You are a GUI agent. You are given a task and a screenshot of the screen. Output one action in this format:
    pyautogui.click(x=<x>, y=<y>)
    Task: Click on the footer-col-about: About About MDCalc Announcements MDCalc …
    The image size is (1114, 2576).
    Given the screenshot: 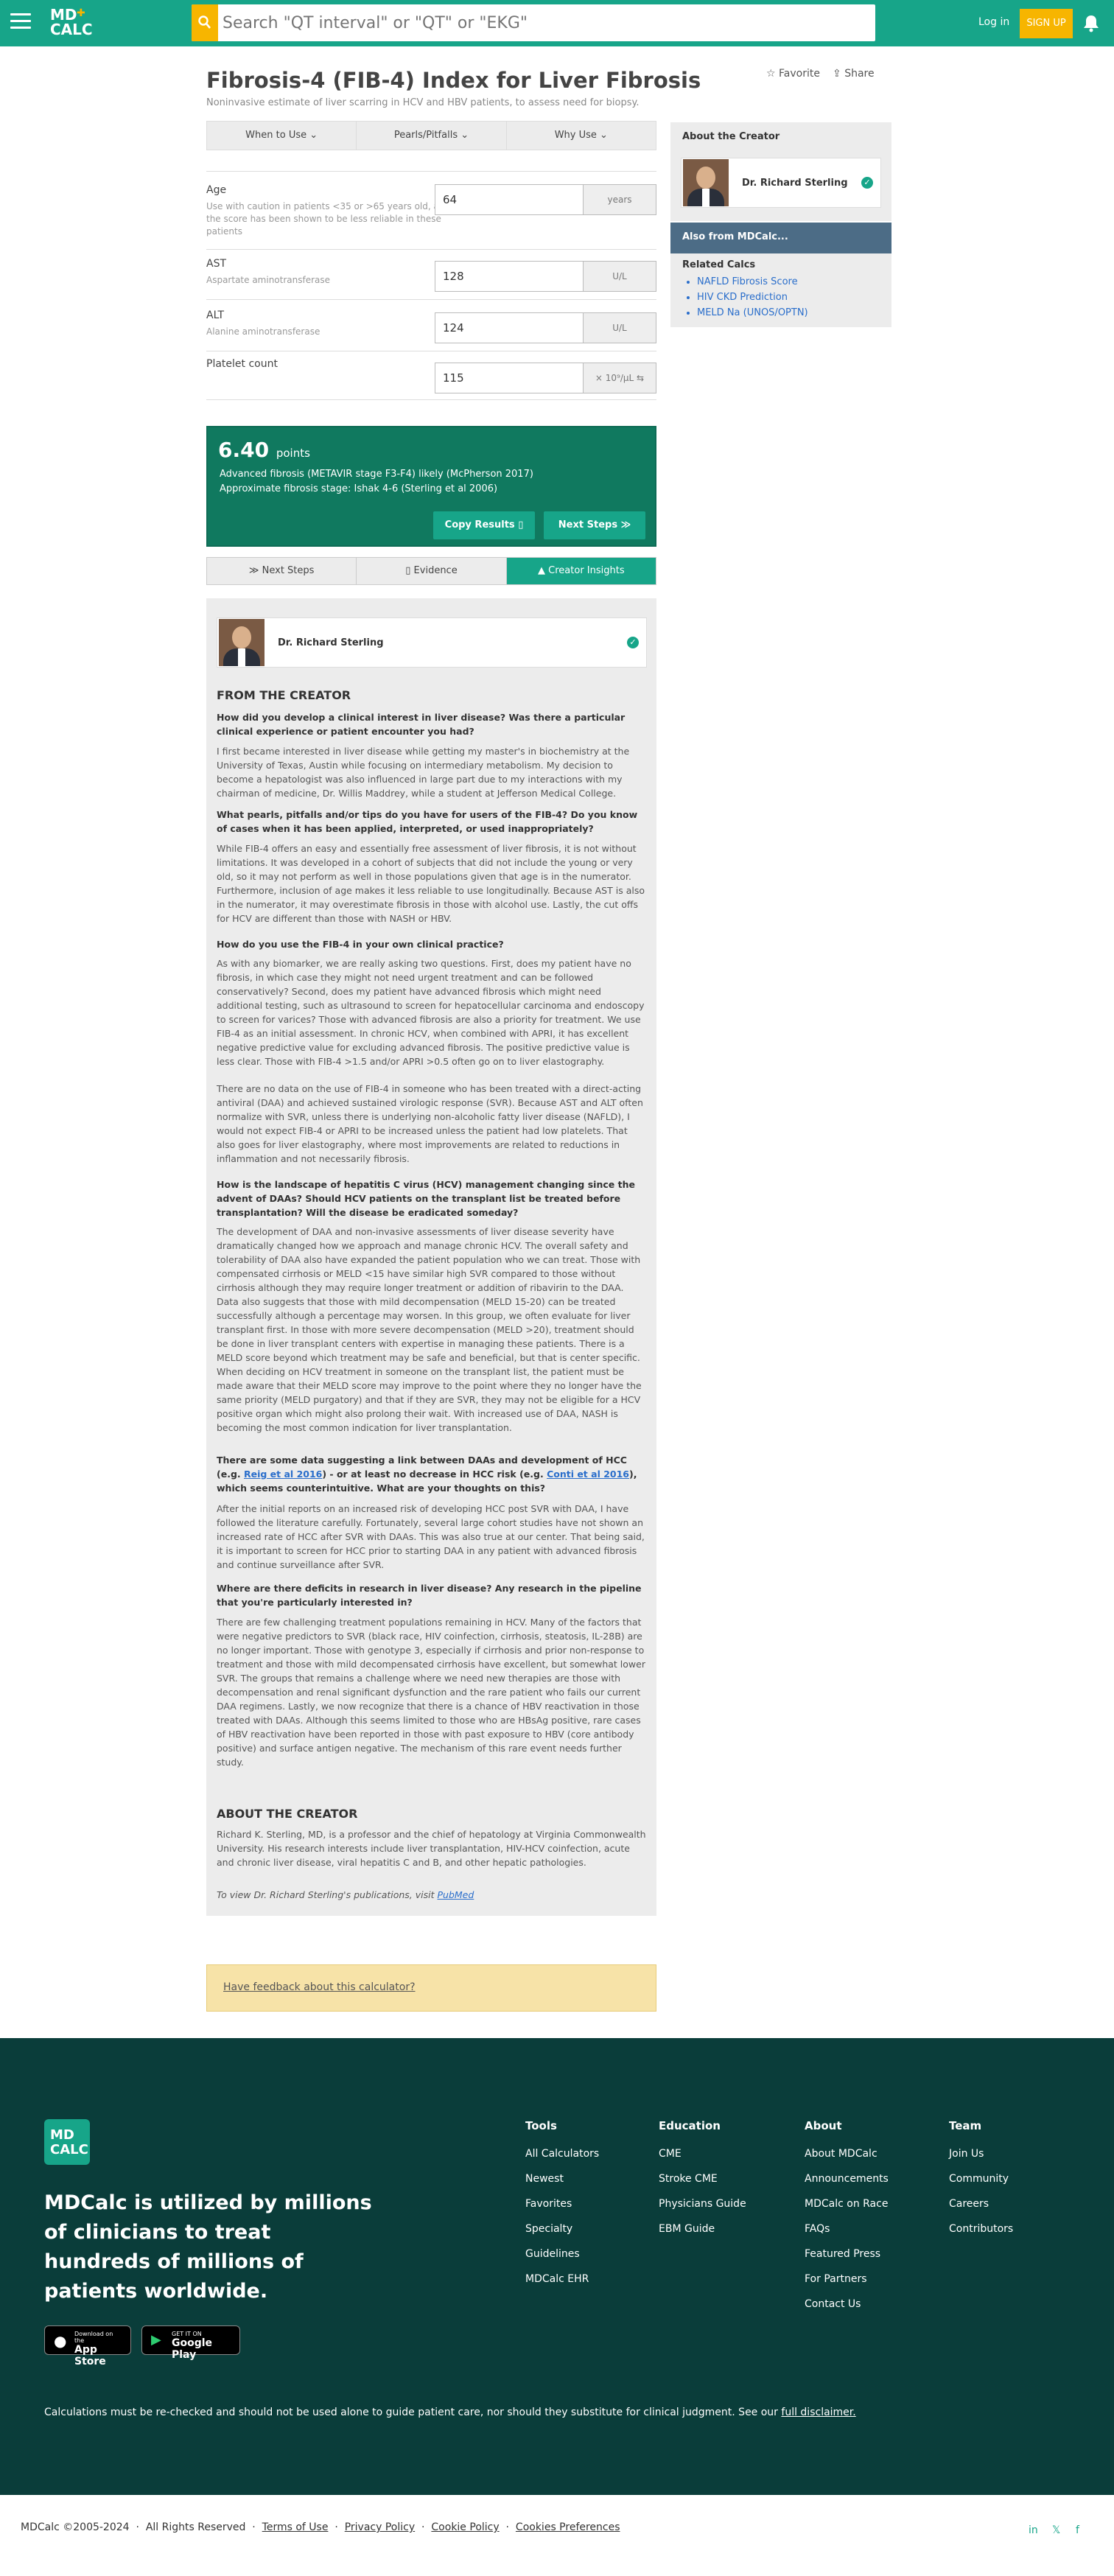 What is the action you would take?
    pyautogui.click(x=847, y=2215)
    